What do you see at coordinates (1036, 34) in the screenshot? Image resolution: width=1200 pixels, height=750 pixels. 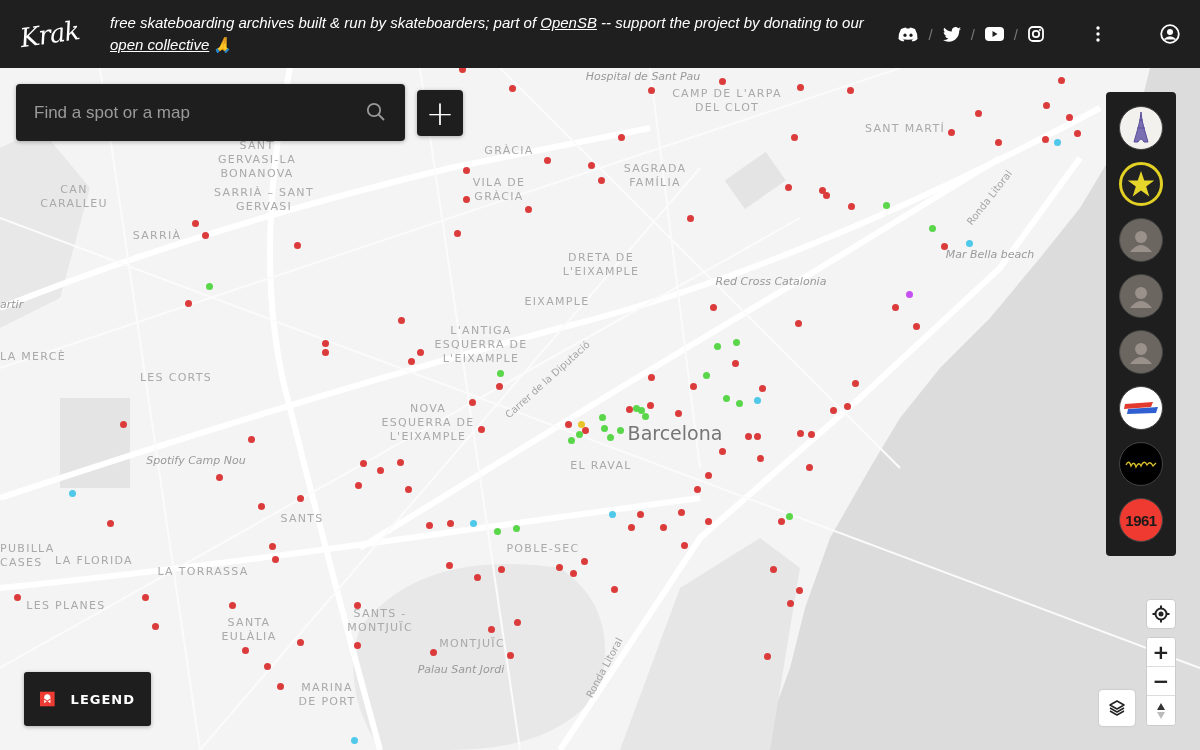 I see `instagram-icon` at bounding box center [1036, 34].